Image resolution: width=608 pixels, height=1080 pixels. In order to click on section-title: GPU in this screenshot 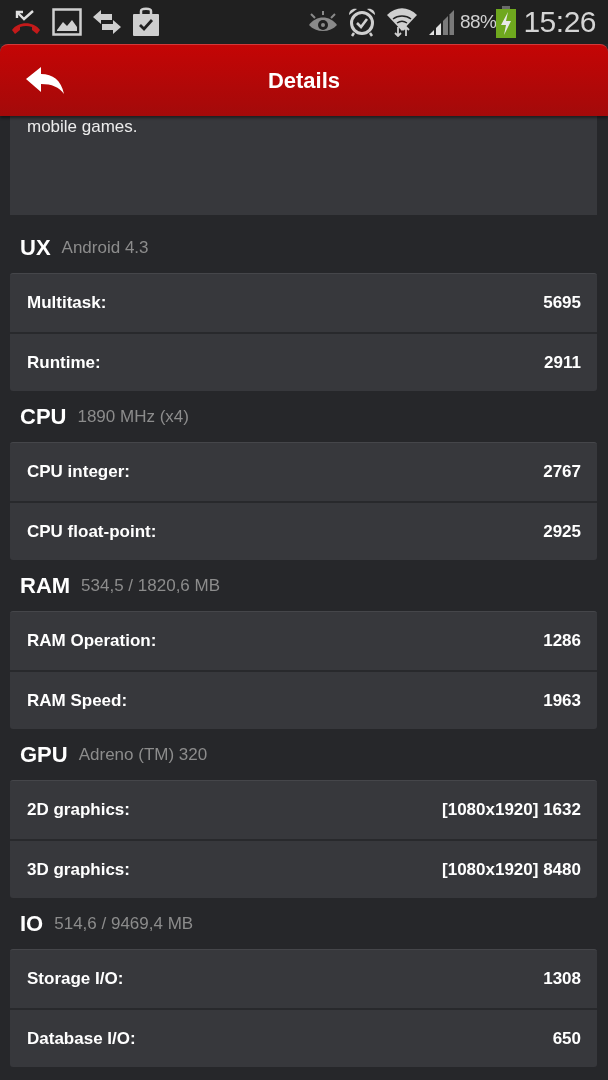, I will do `click(44, 754)`.